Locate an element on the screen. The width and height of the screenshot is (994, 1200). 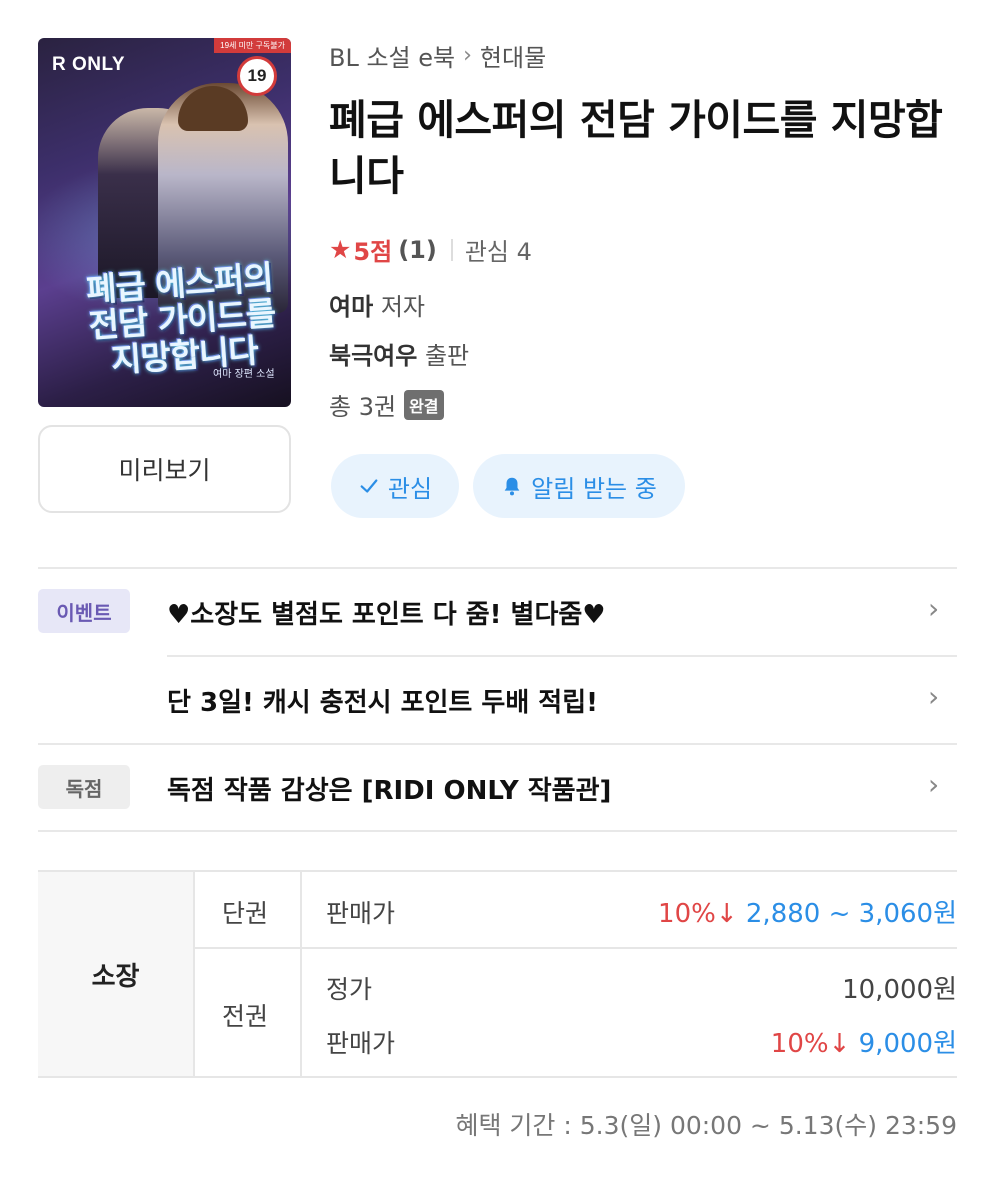
wishlist-button: 관심 is located at coordinates (395, 486).